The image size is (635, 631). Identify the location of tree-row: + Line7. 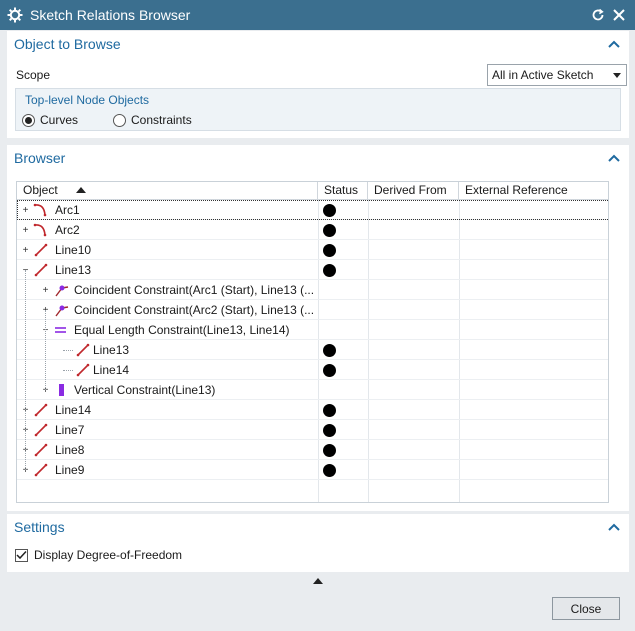
(312, 430).